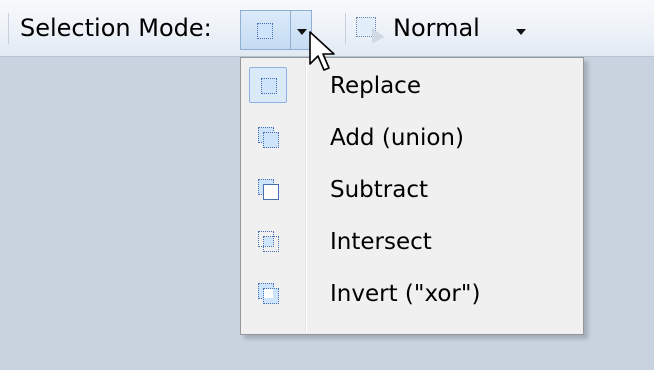 This screenshot has height=370, width=654. I want to click on selection-blend-icon, so click(371, 31).